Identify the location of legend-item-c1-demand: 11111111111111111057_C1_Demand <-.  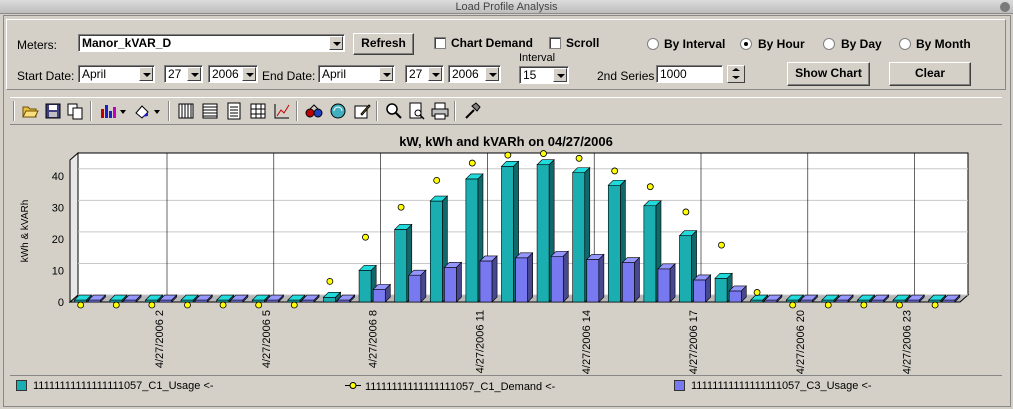
(450, 386).